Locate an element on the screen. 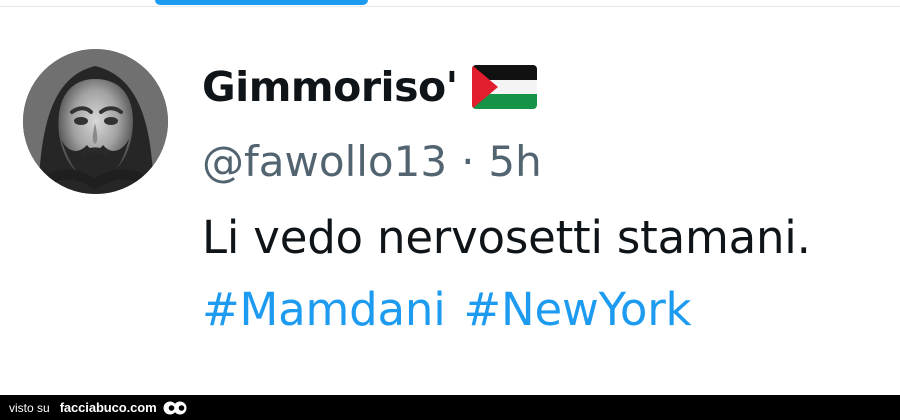  author-avatar is located at coordinates (95, 121).